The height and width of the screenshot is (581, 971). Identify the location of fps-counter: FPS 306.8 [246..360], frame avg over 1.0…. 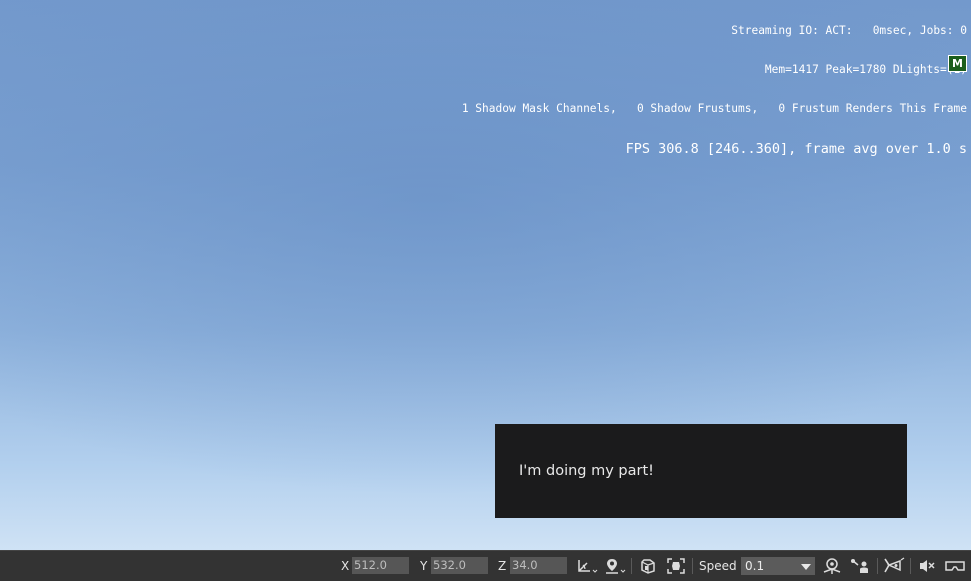
(796, 149).